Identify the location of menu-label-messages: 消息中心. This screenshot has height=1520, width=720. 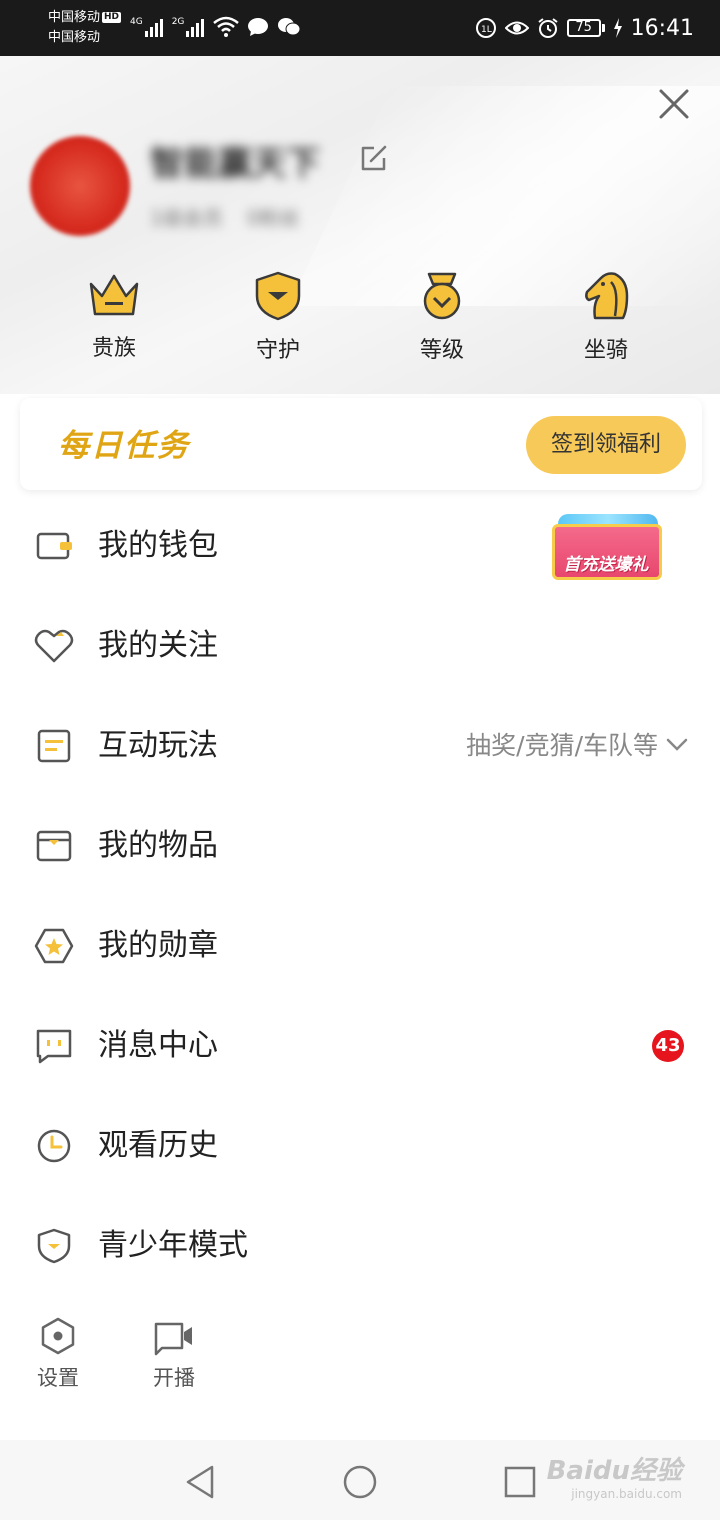
(158, 1045).